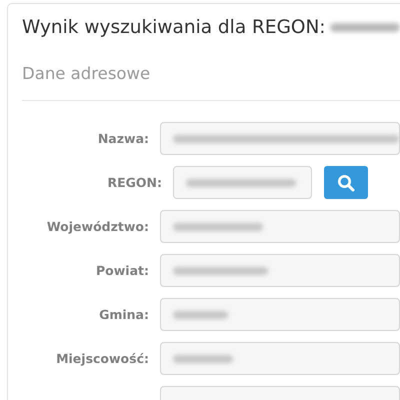 Image resolution: width=400 pixels, height=400 pixels. I want to click on field-label: Gmina:, so click(124, 314).